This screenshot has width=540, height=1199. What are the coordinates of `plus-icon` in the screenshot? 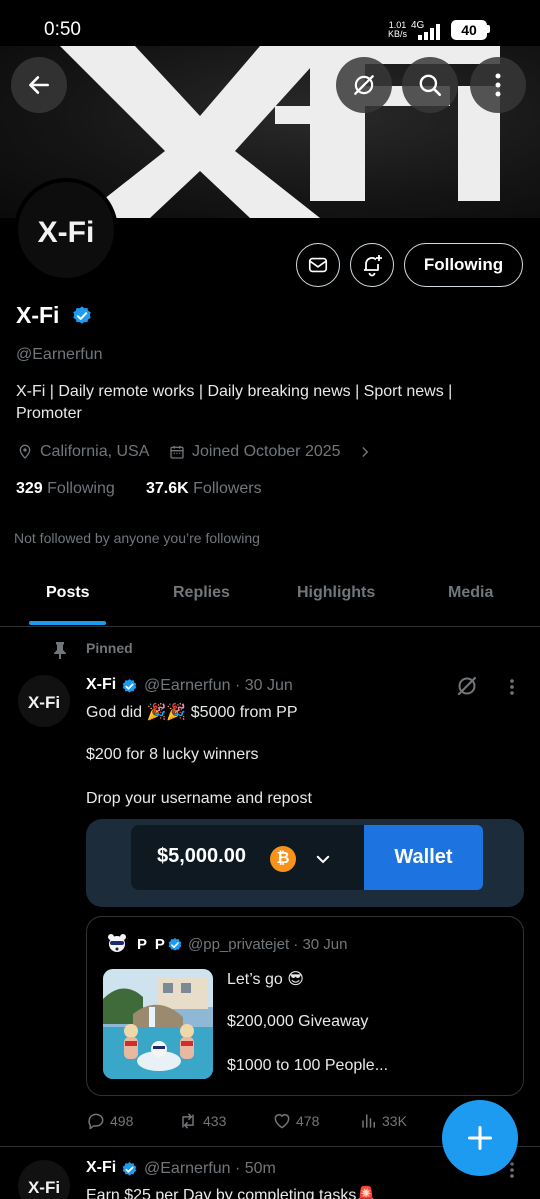 It's located at (480, 1138).